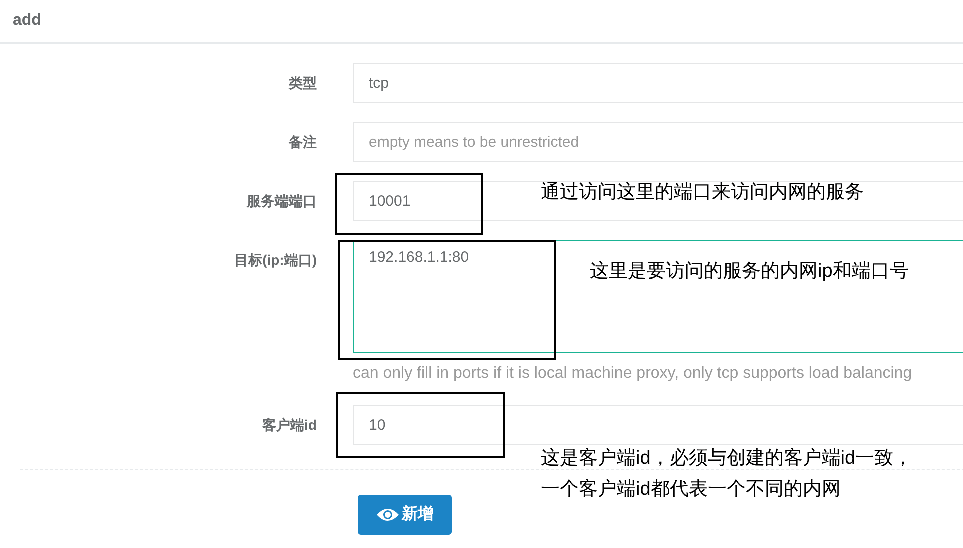 The width and height of the screenshot is (963, 548). Describe the element at coordinates (658, 142) in the screenshot. I see `input-field: empty means to be unrestricted` at that location.